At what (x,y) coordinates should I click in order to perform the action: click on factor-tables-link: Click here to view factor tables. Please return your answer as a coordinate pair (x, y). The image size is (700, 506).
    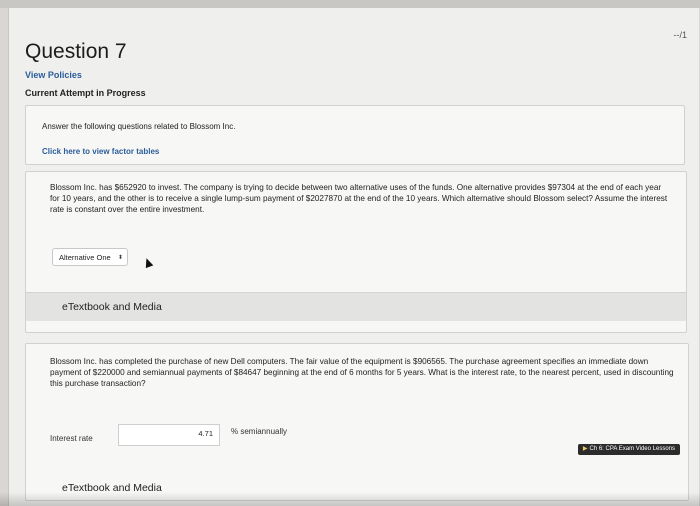
    Looking at the image, I should click on (100, 151).